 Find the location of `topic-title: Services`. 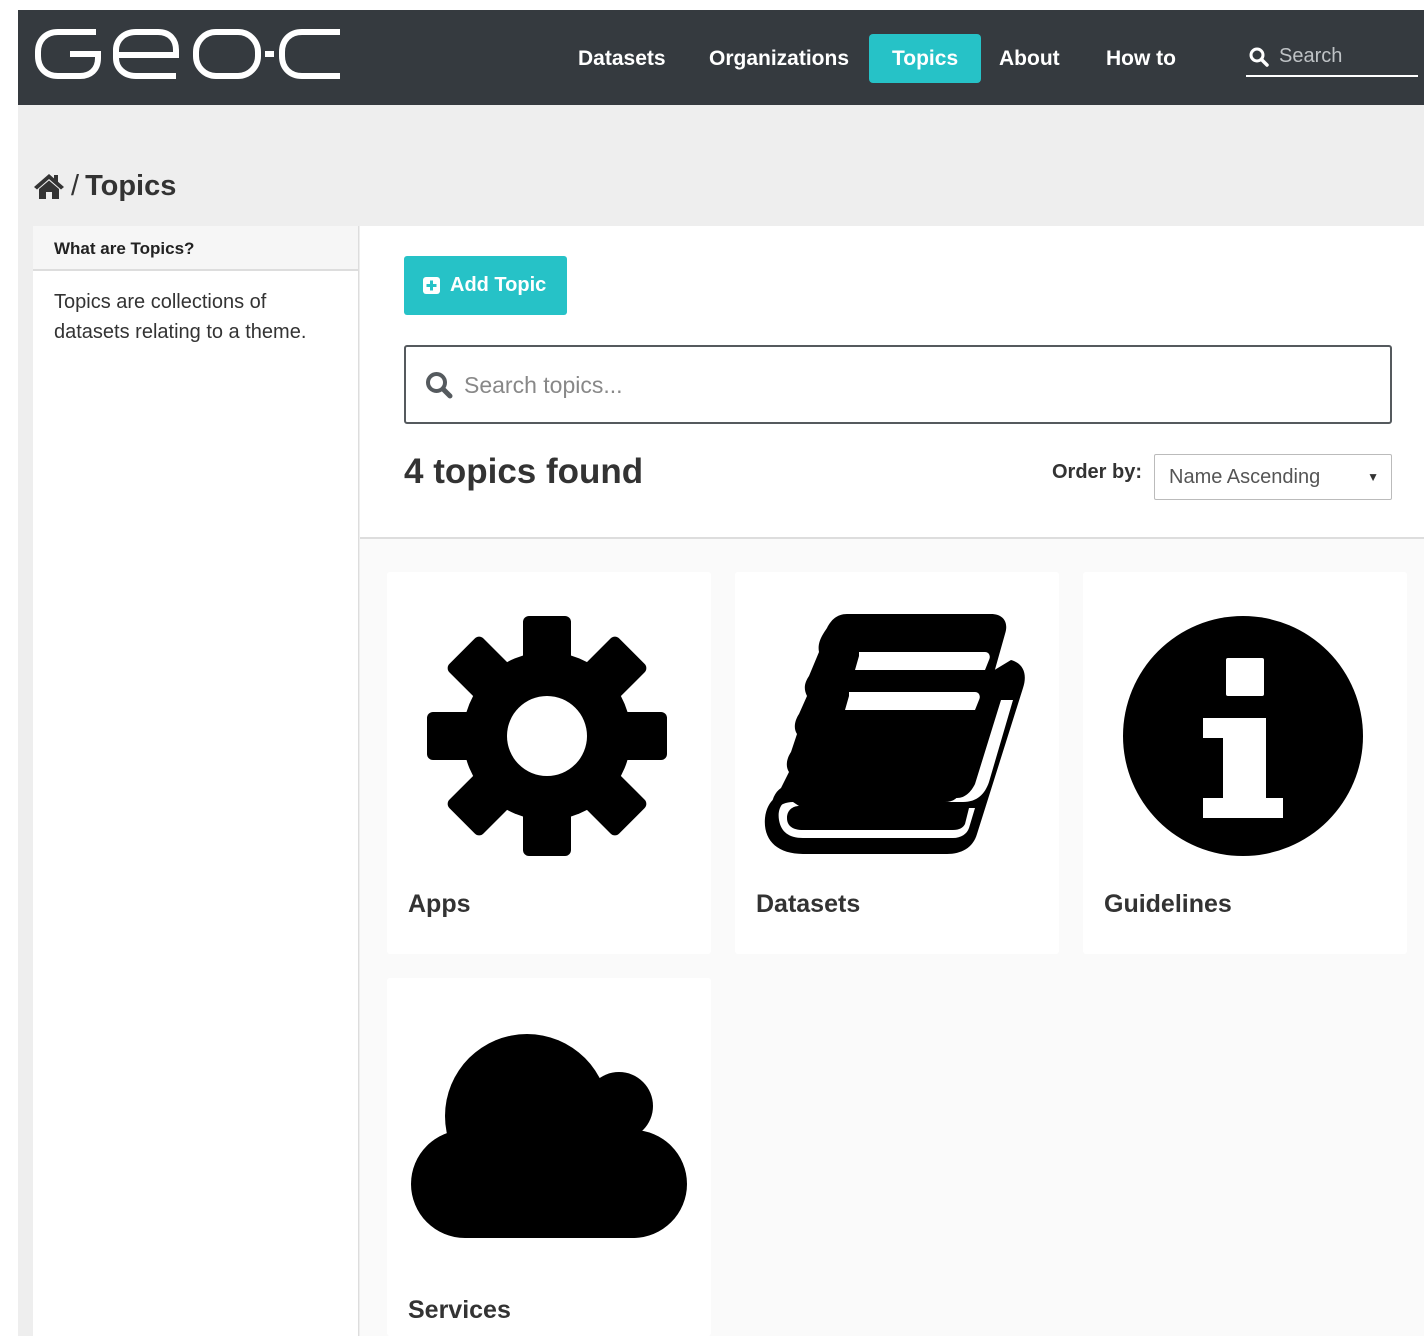

topic-title: Services is located at coordinates (459, 1310).